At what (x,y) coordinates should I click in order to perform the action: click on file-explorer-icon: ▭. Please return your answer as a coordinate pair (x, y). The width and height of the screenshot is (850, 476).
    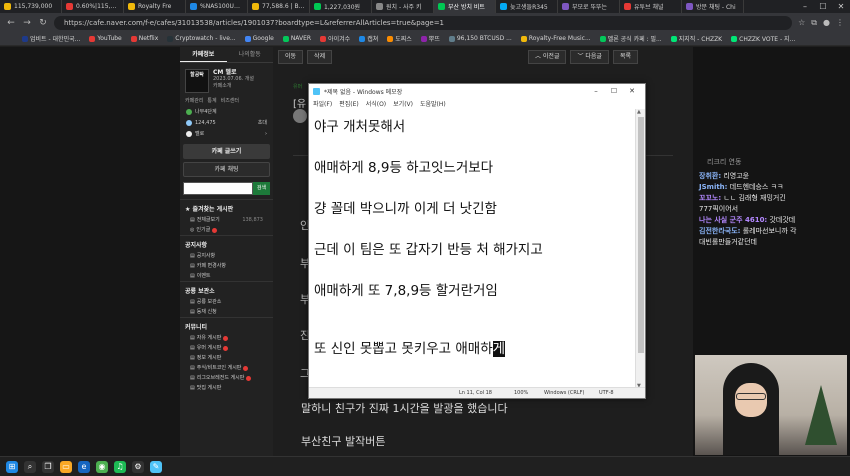
    Looking at the image, I should click on (66, 466).